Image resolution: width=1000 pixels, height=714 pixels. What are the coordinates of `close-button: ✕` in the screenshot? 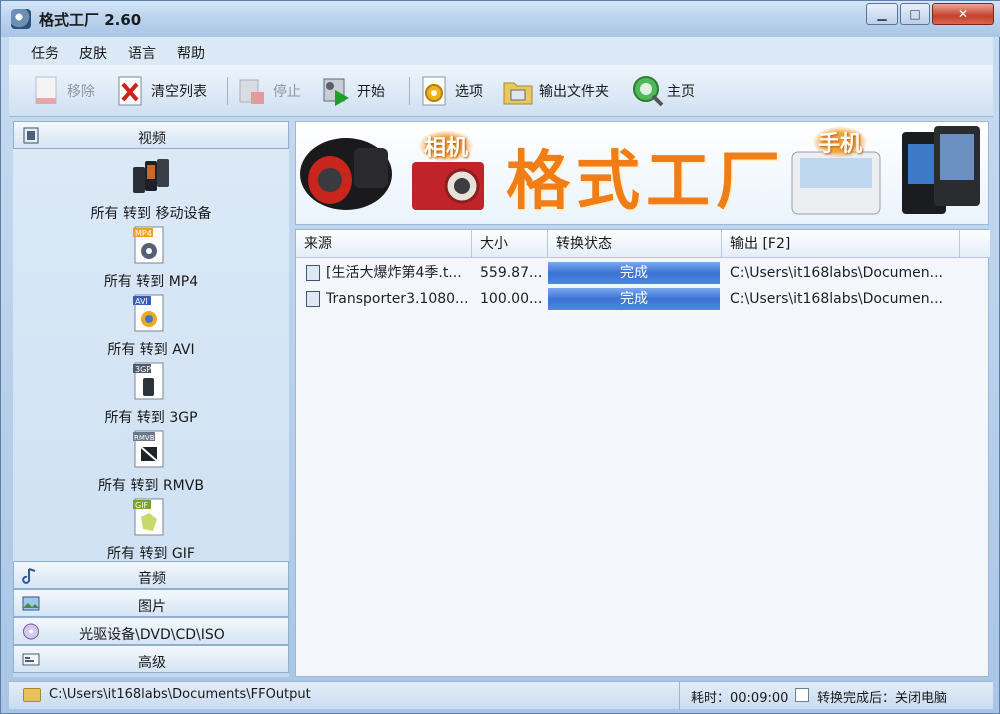 It's located at (963, 14).